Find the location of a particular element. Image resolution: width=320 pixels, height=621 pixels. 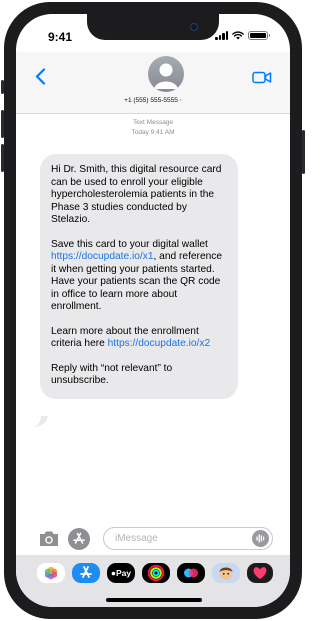

apple-pay-label: Pay is located at coordinates (124, 573).